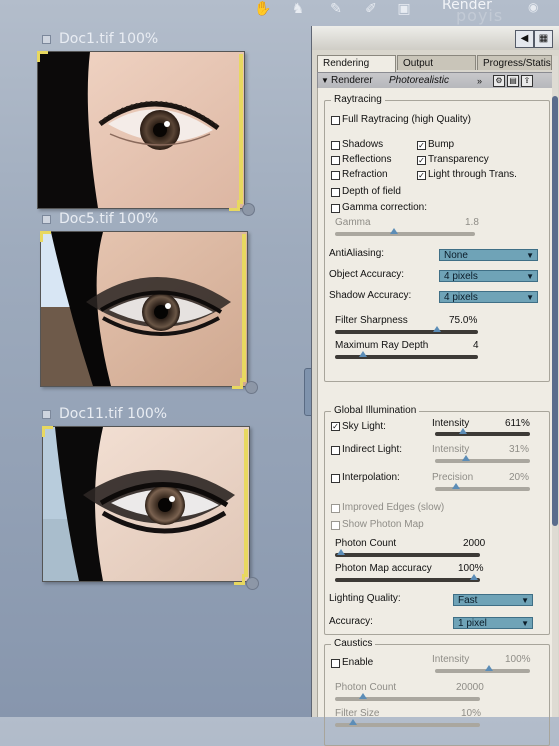 The height and width of the screenshot is (746, 559). What do you see at coordinates (335, 525) in the screenshot?
I see `show-photon-map-checkbox` at bounding box center [335, 525].